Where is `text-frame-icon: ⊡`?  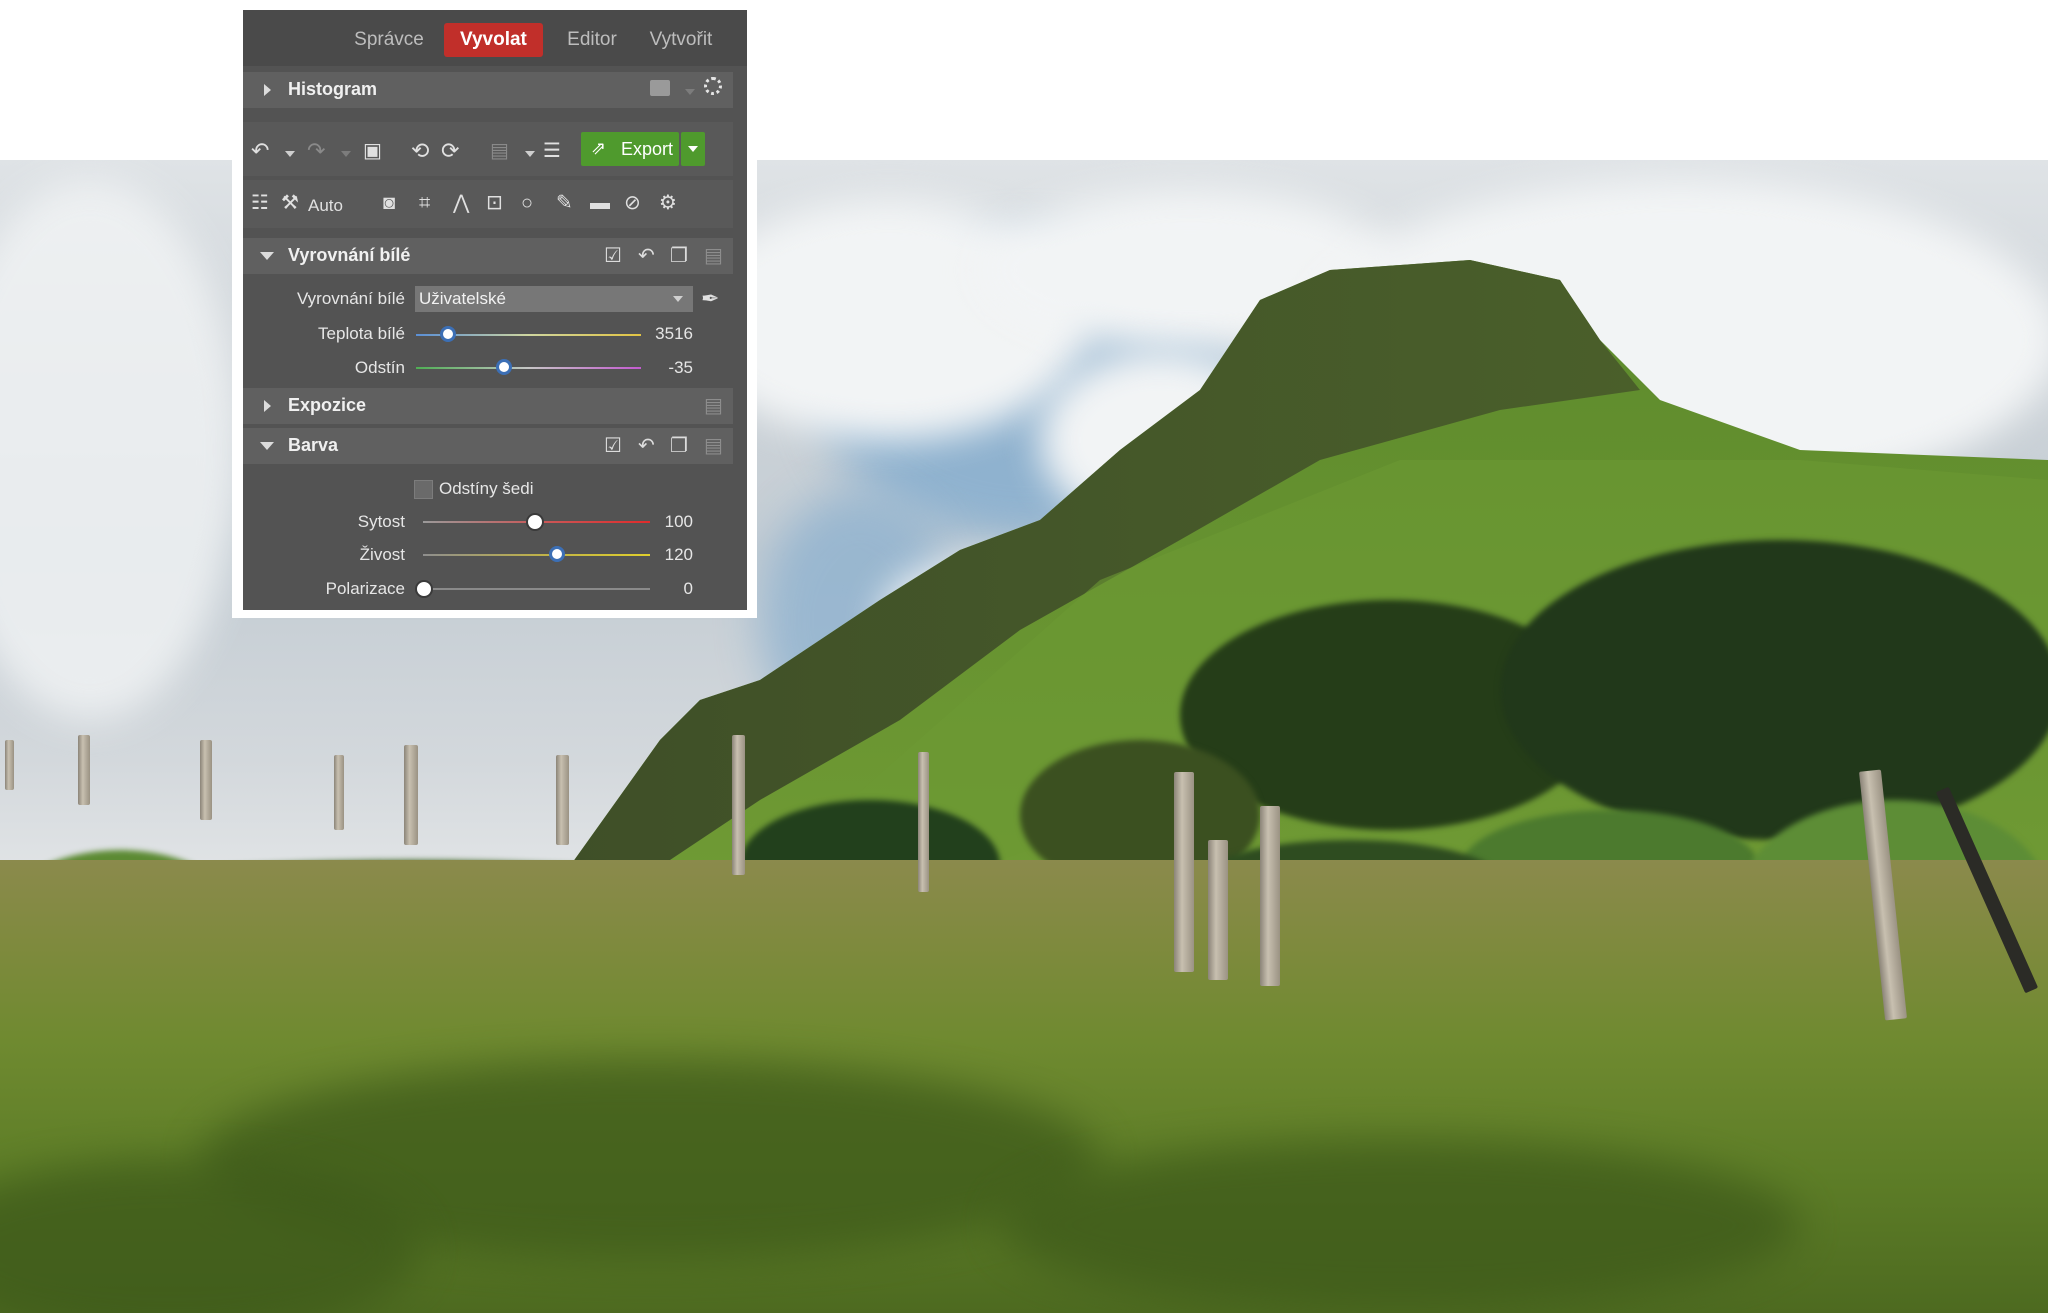
text-frame-icon: ⊡ is located at coordinates (494, 203).